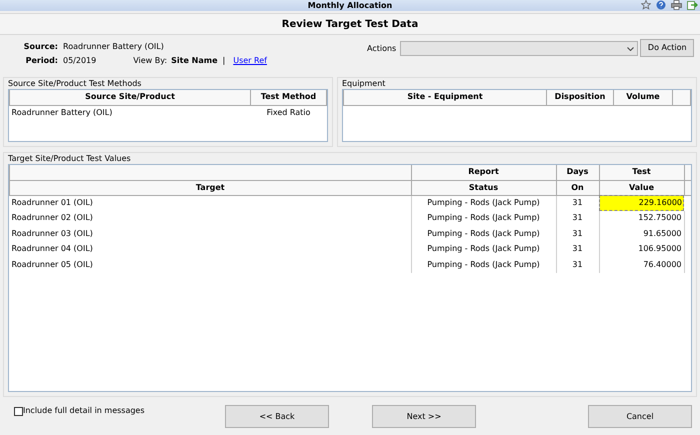 This screenshot has height=435, width=700. What do you see at coordinates (70, 158) in the screenshot?
I see `group-title: Target Site/Product Test Values` at bounding box center [70, 158].